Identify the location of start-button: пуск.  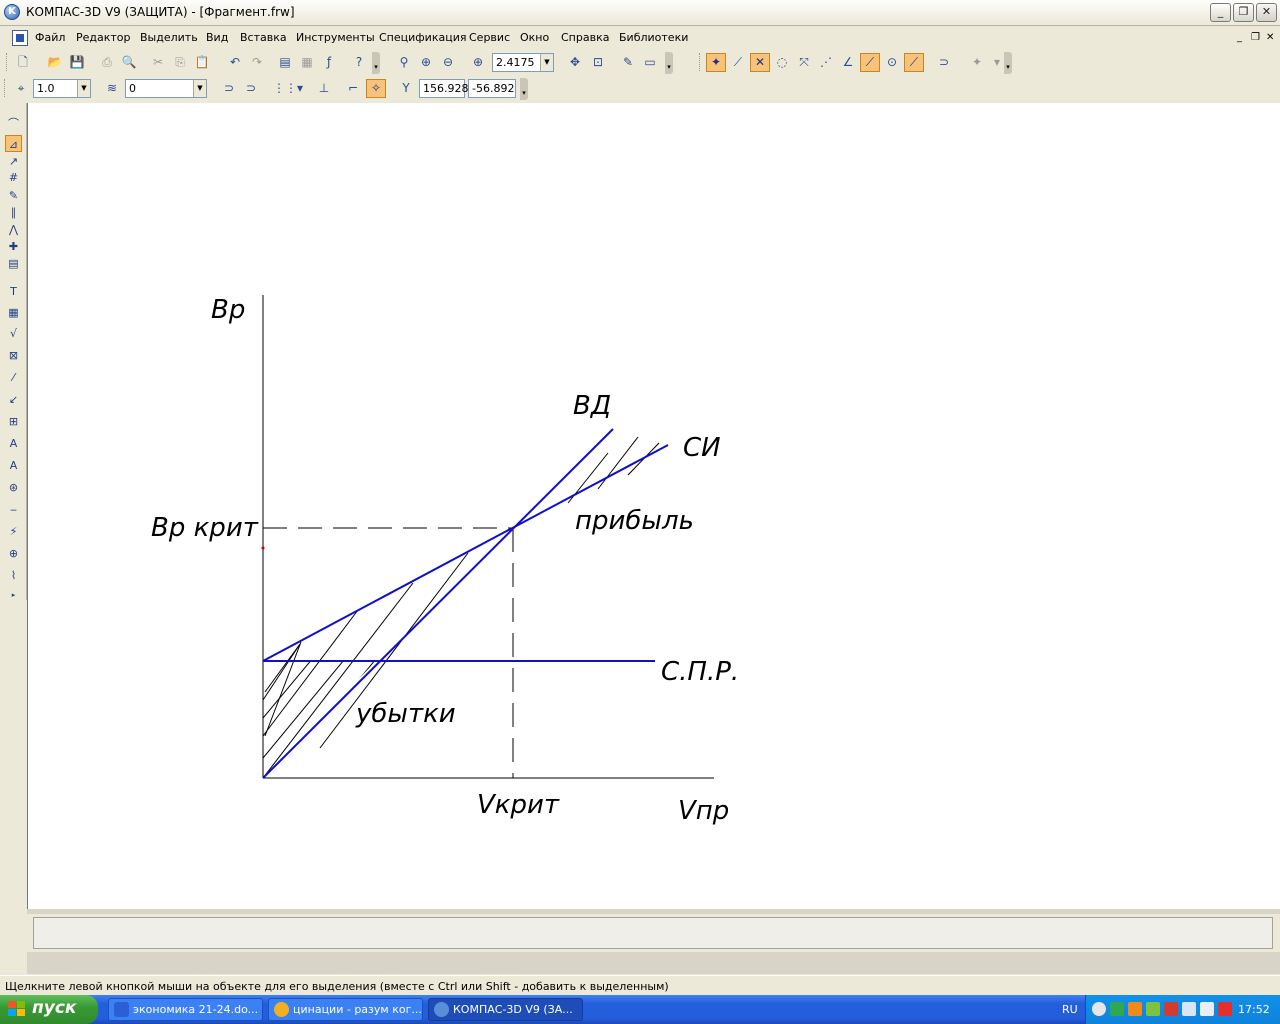
(49, 1009).